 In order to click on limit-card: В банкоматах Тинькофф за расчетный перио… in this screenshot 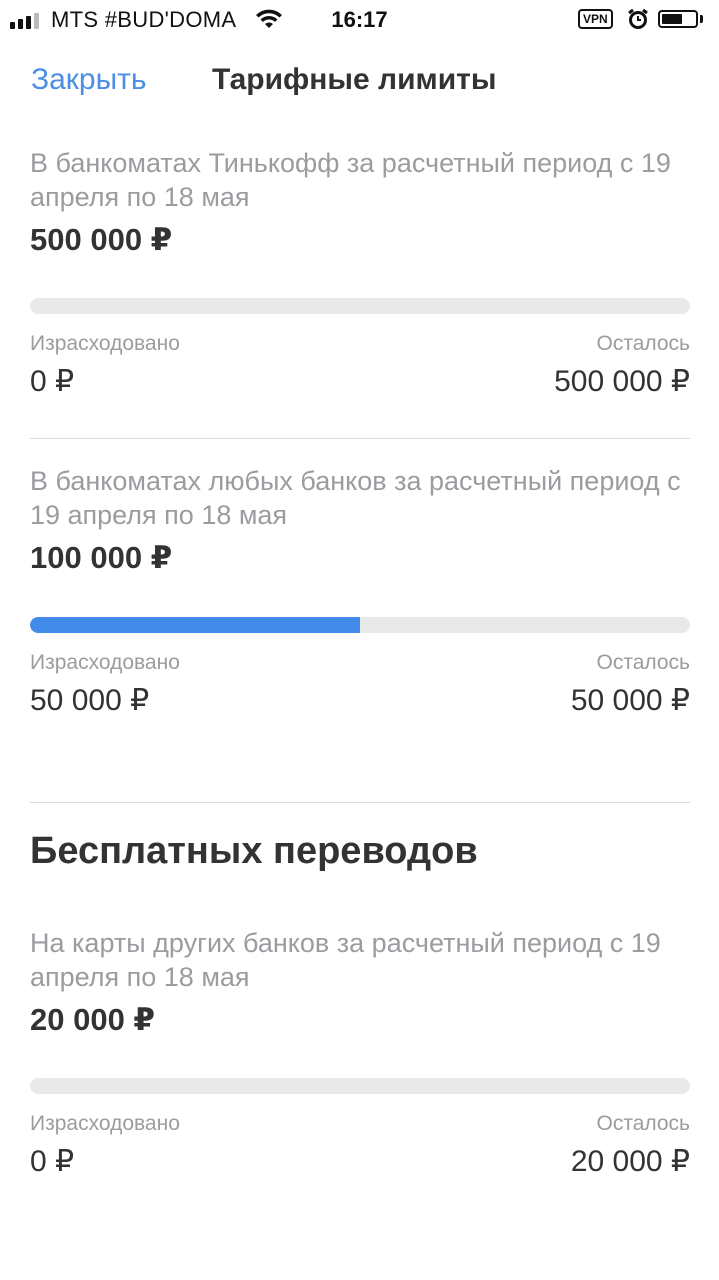, I will do `click(360, 202)`.